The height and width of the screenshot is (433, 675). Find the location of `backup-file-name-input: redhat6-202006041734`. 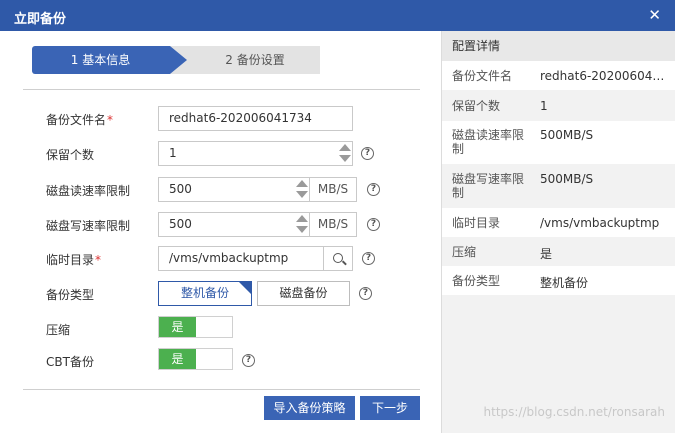

backup-file-name-input: redhat6-202006041734 is located at coordinates (255, 118).